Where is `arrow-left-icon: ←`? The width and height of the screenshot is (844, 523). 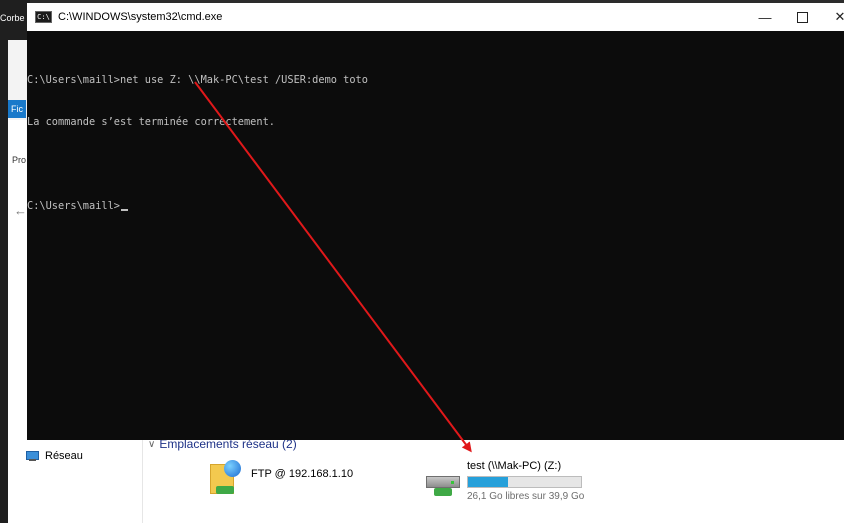
arrow-left-icon: ← is located at coordinates (20, 210).